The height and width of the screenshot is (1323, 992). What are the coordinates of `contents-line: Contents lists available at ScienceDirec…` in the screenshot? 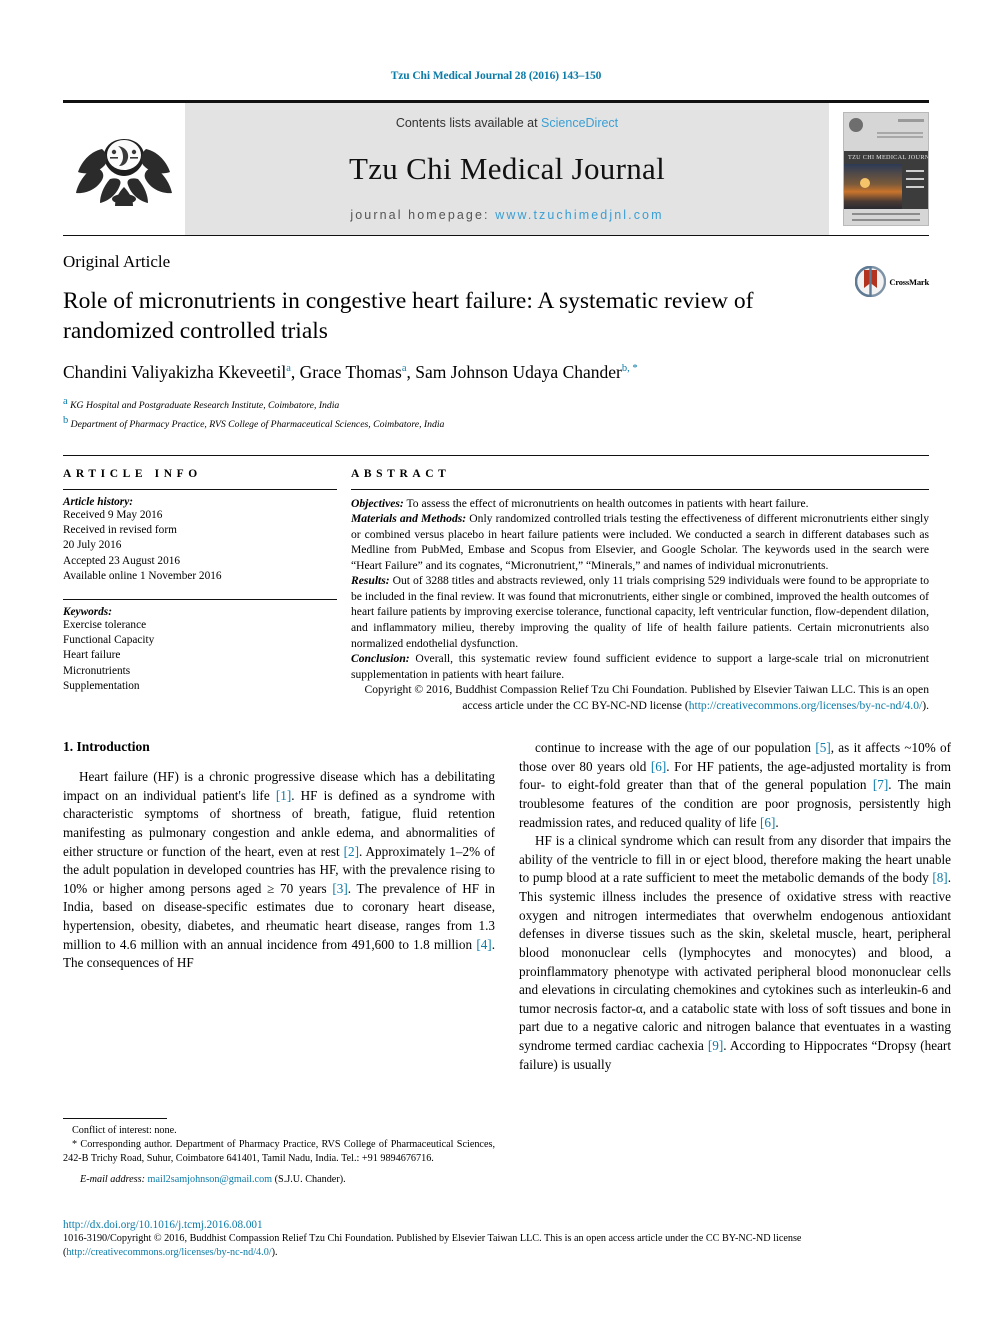 It's located at (507, 123).